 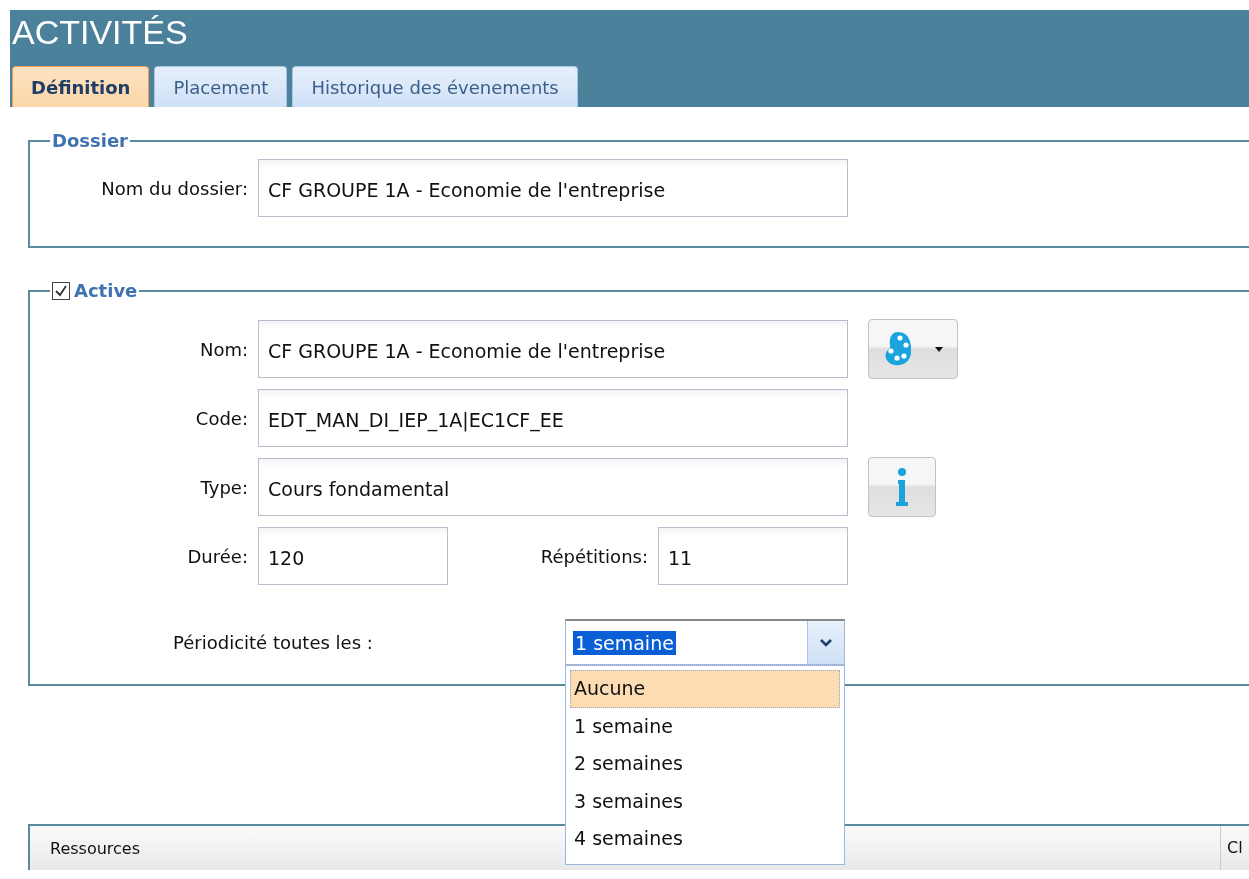 What do you see at coordinates (106, 290) in the screenshot?
I see `group-title: Active` at bounding box center [106, 290].